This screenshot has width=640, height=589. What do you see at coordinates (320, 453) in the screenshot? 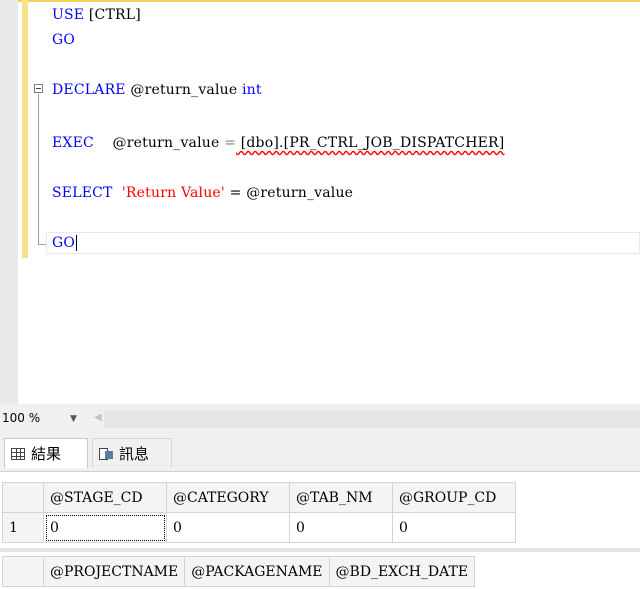
I see `results-tabs: 結果 訊息` at bounding box center [320, 453].